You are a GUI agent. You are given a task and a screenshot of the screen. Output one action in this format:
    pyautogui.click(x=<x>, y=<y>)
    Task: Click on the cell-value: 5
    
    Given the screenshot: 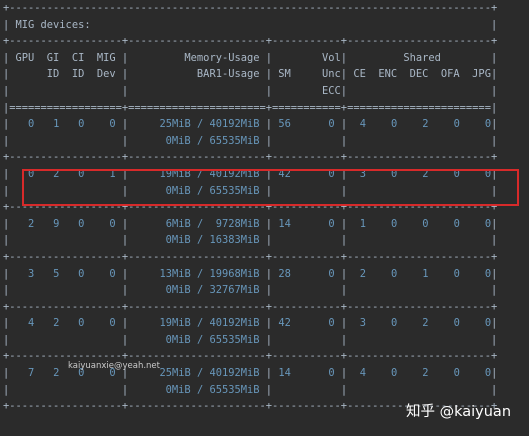 What is the action you would take?
    pyautogui.click(x=53, y=273)
    